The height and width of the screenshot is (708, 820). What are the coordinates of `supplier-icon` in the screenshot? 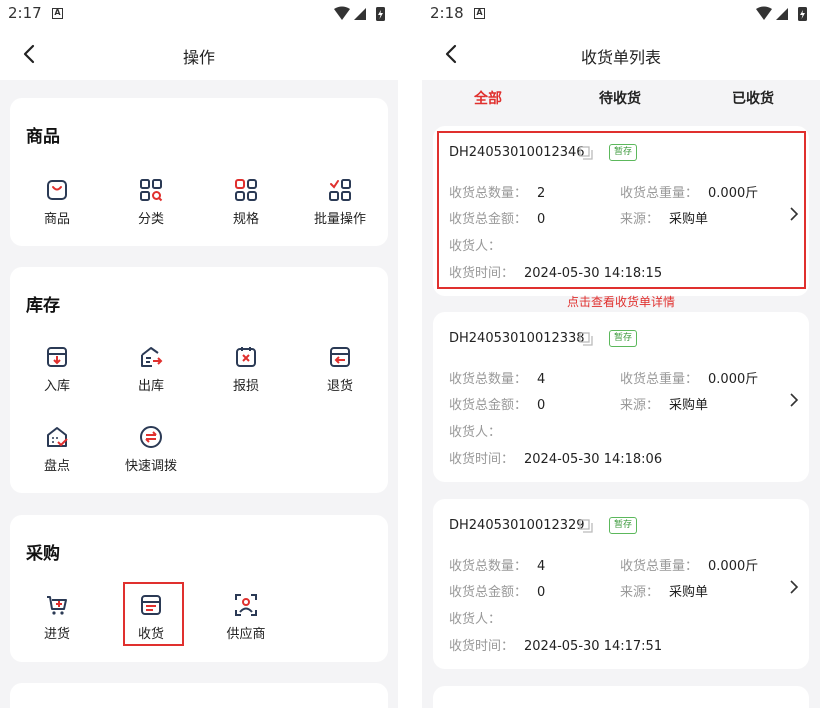 It's located at (246, 605).